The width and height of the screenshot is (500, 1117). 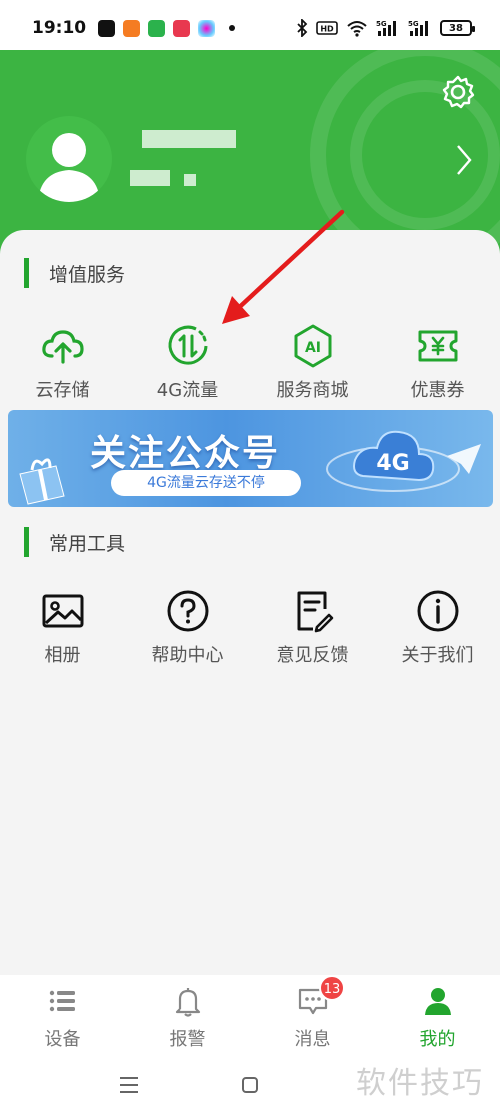 I want to click on username-masked, so click(x=189, y=139).